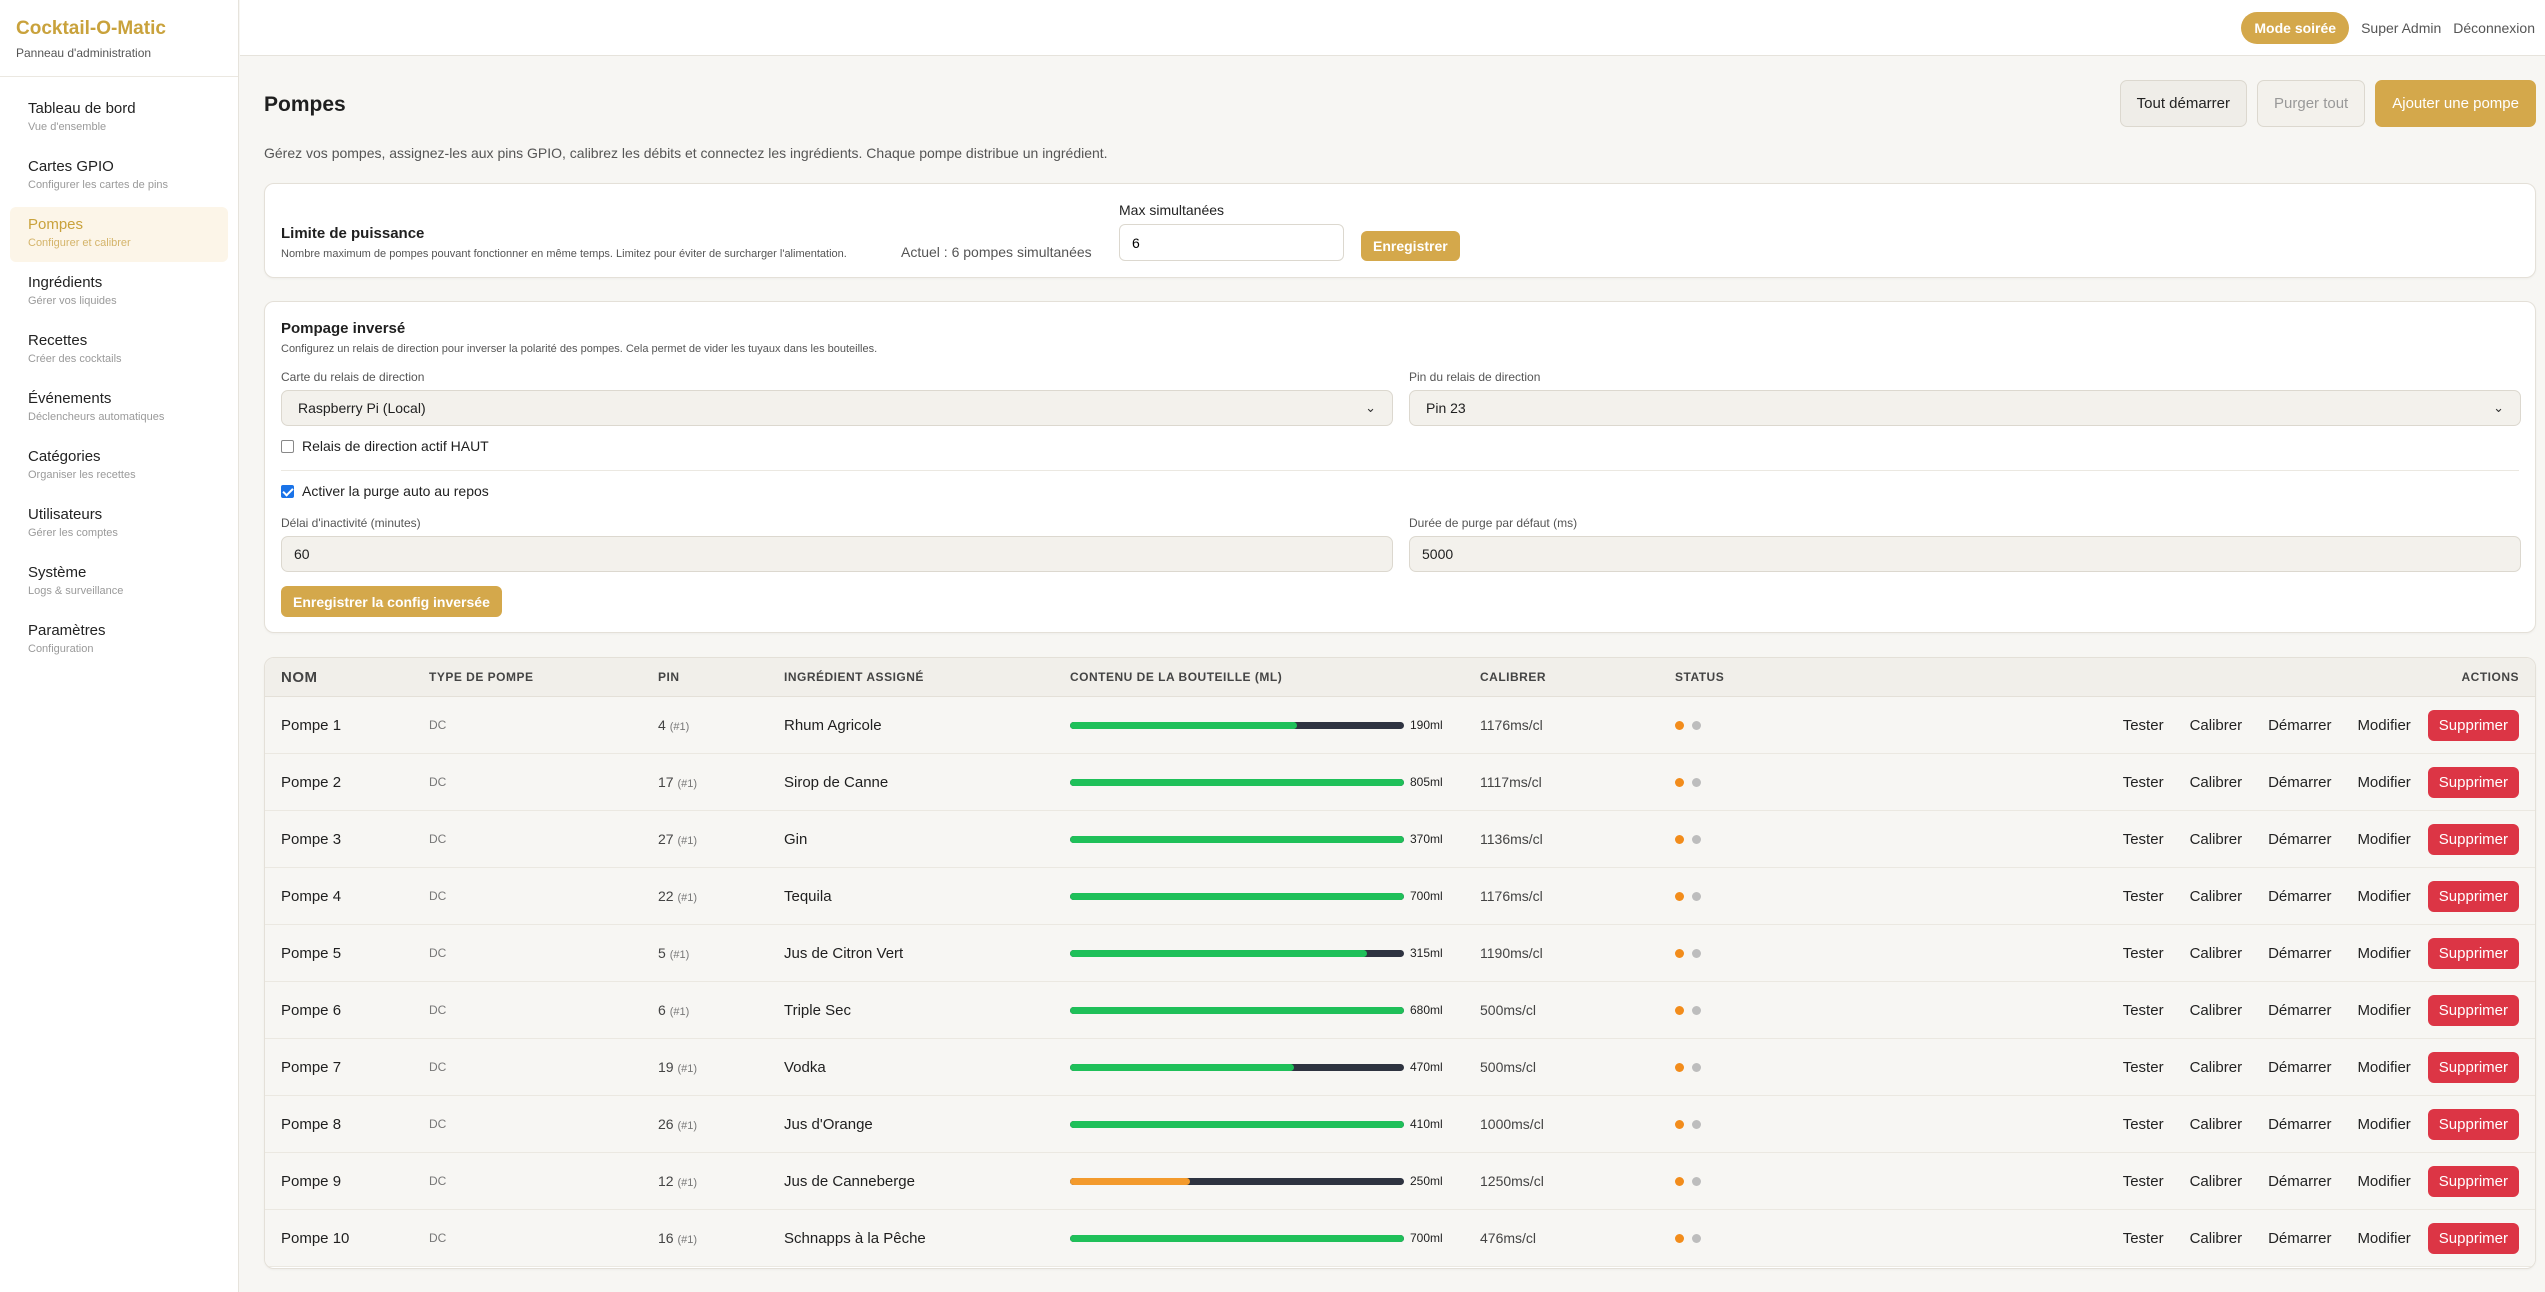 The height and width of the screenshot is (1292, 2545). Describe the element at coordinates (2183, 103) in the screenshot. I see `start-all-button: Tout démarrer` at that location.